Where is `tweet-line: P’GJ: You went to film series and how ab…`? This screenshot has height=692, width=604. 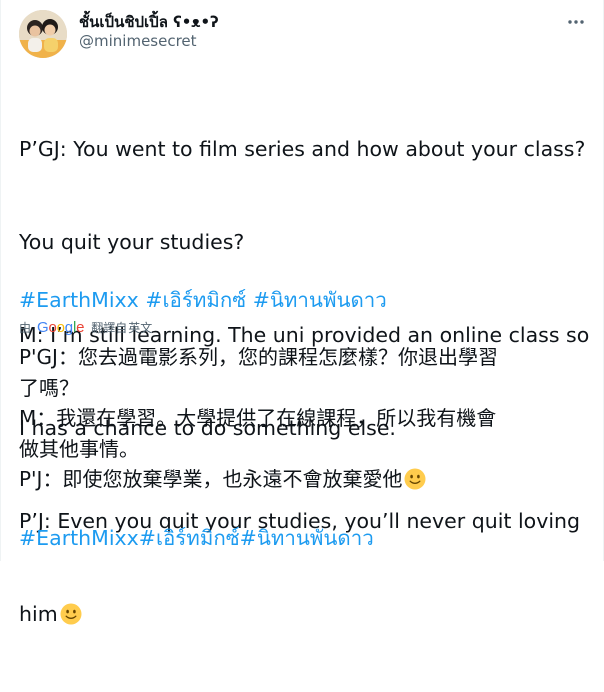 tweet-line: P’GJ: You went to film series and how ab… is located at coordinates (302, 149).